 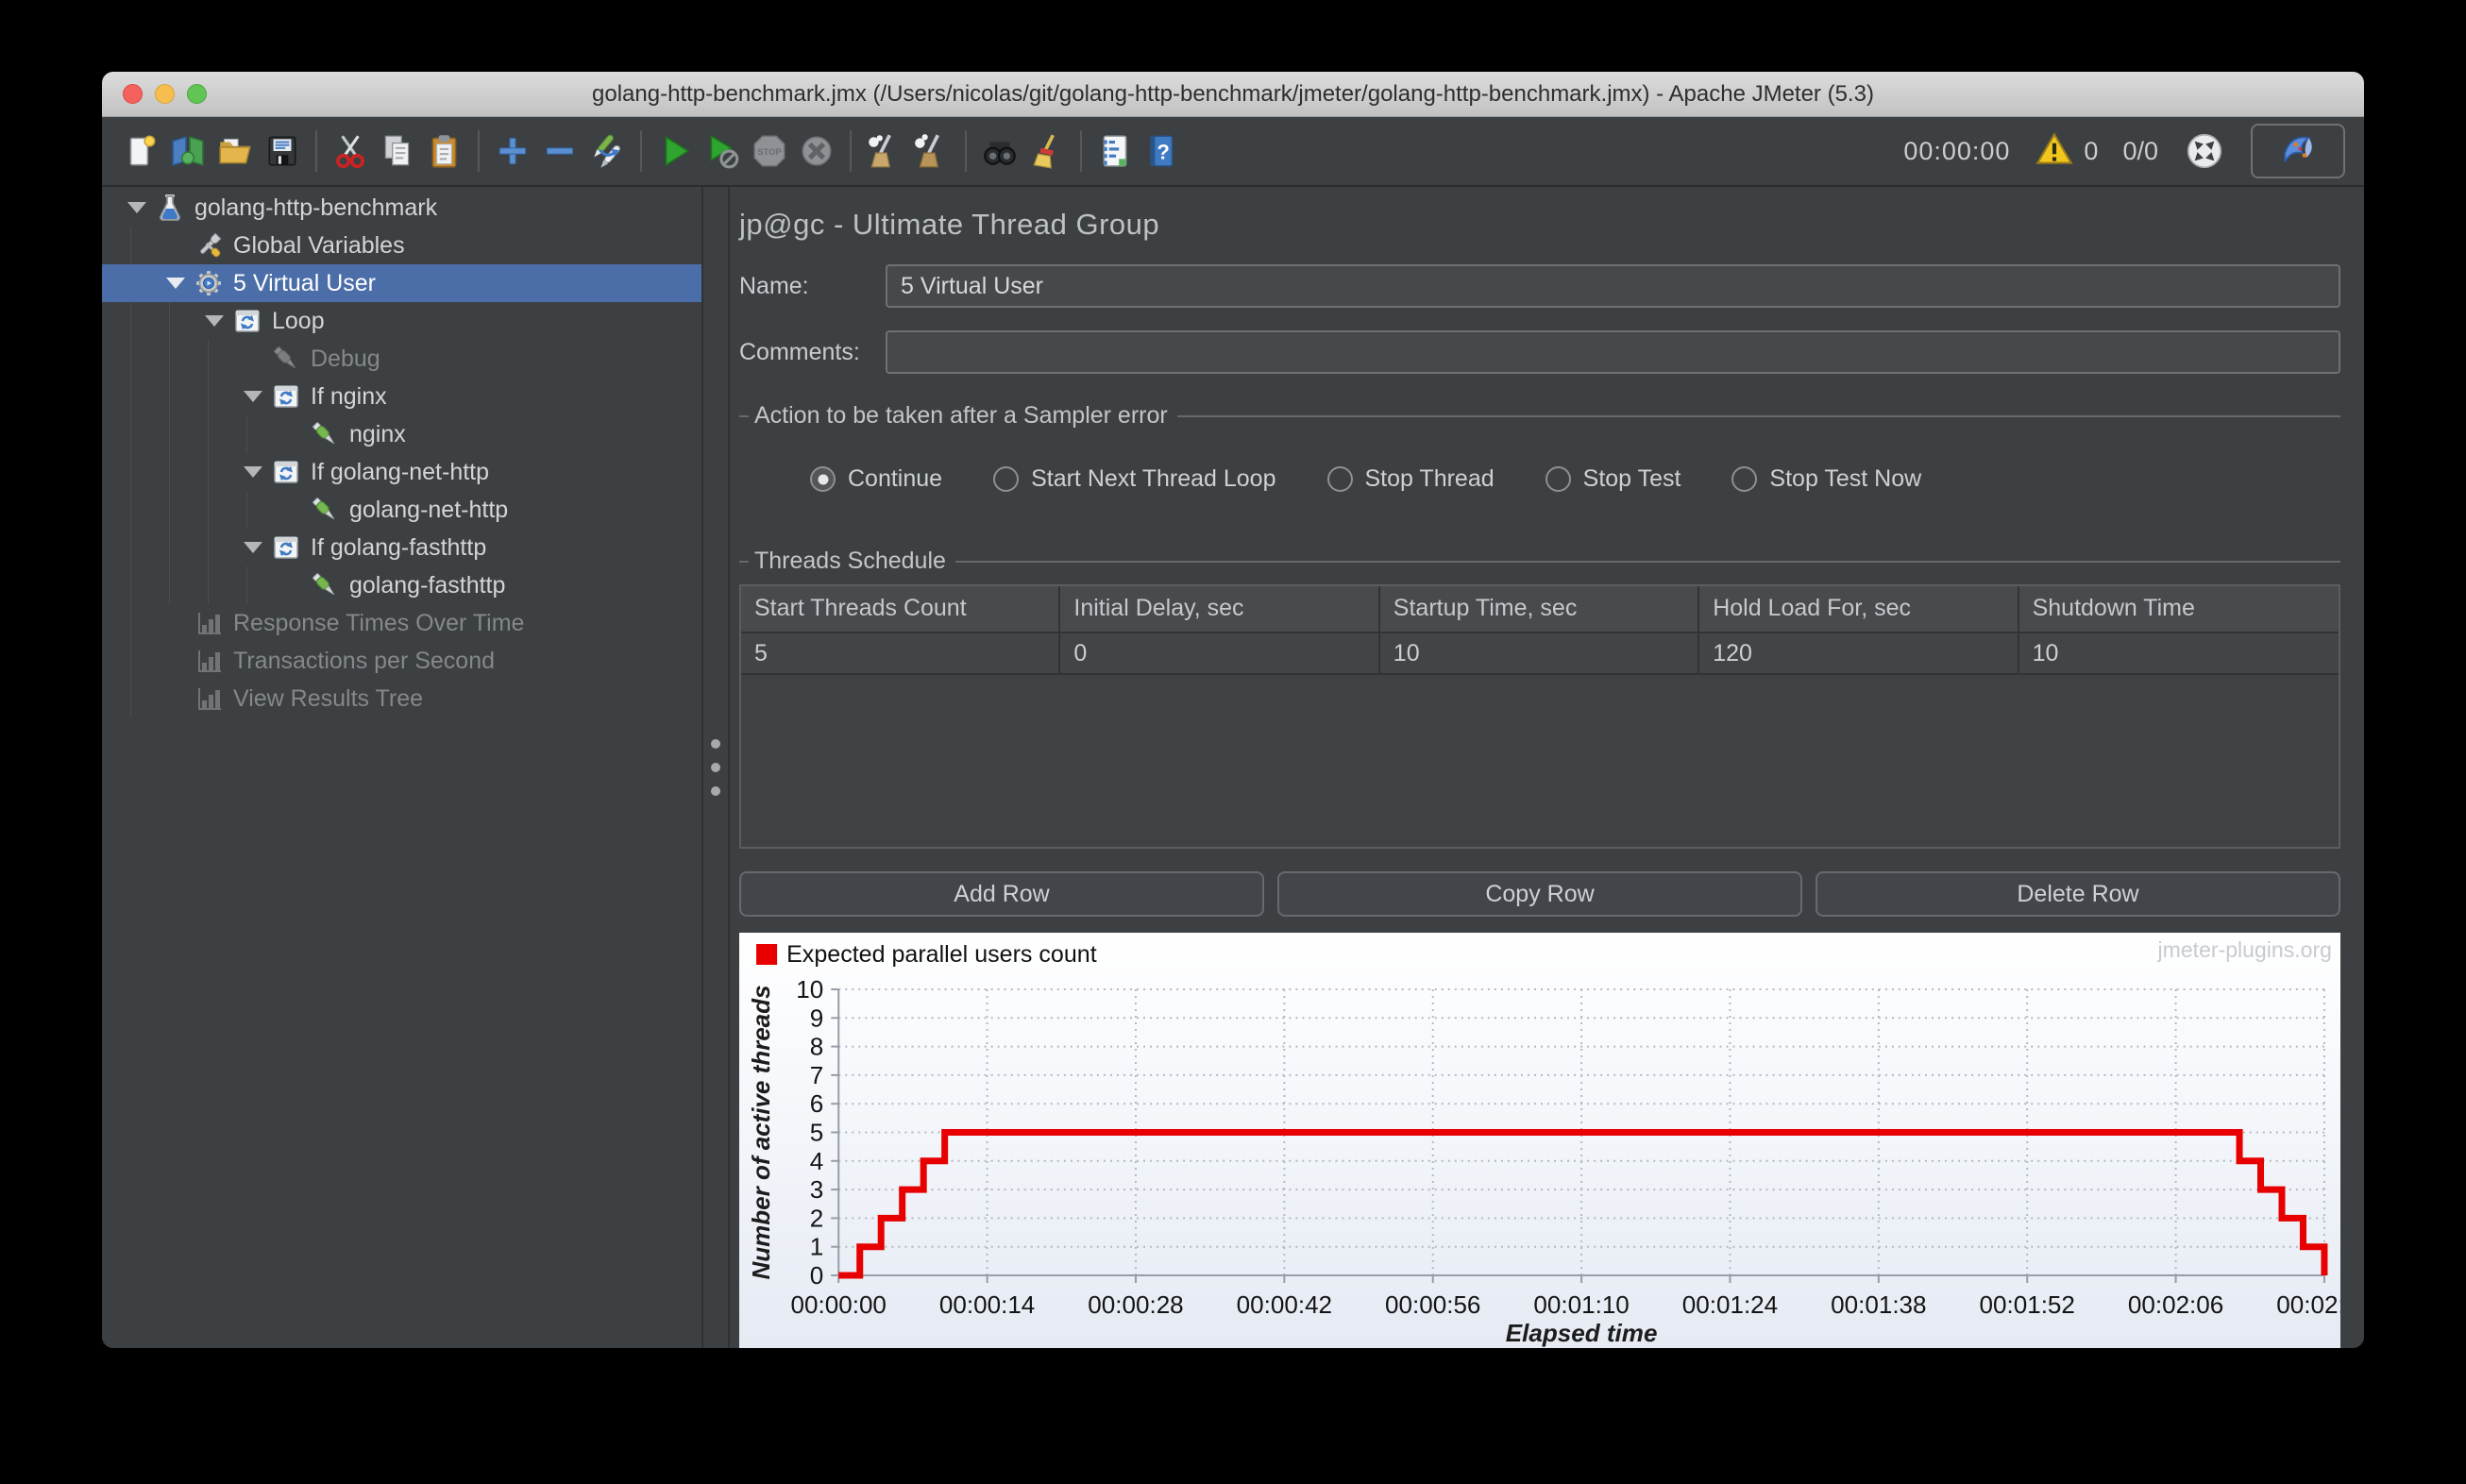 What do you see at coordinates (140, 151) in the screenshot?
I see `new-file-icon` at bounding box center [140, 151].